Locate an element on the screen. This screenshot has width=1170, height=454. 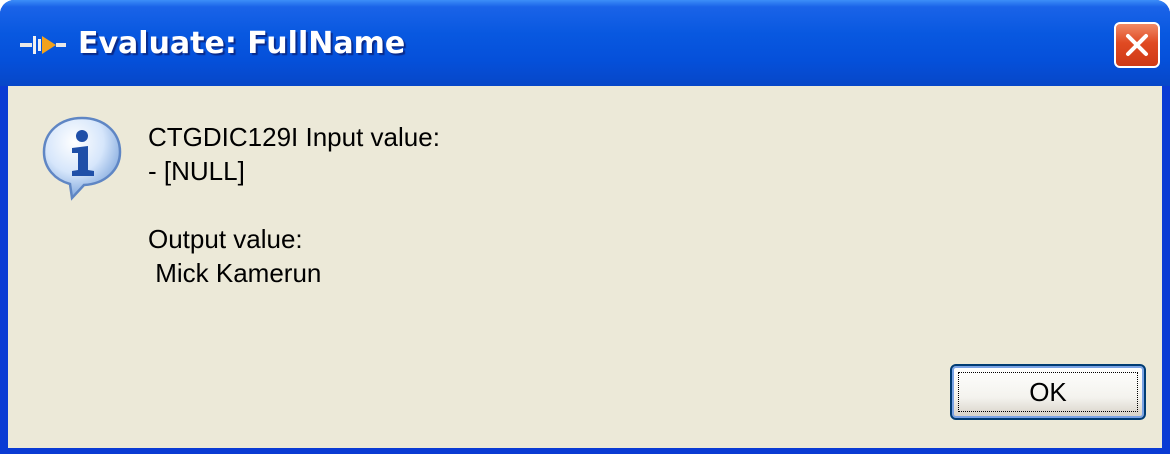
close-icon is located at coordinates (1137, 45).